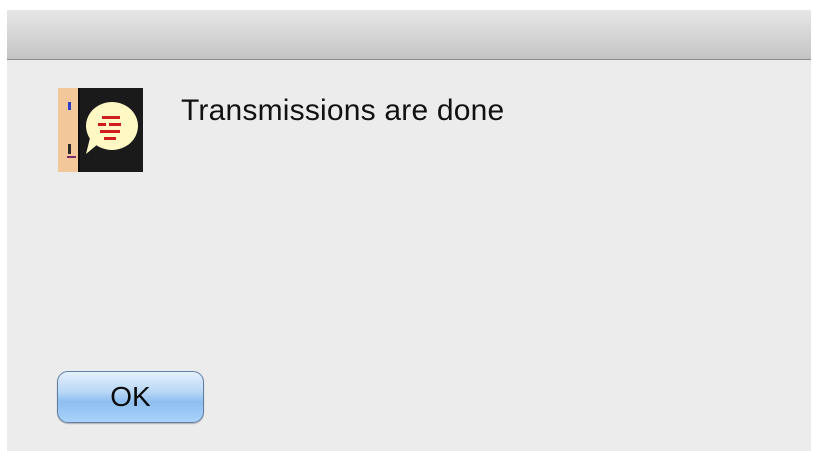  I want to click on dialog-message: Transmissions are done, so click(343, 110).